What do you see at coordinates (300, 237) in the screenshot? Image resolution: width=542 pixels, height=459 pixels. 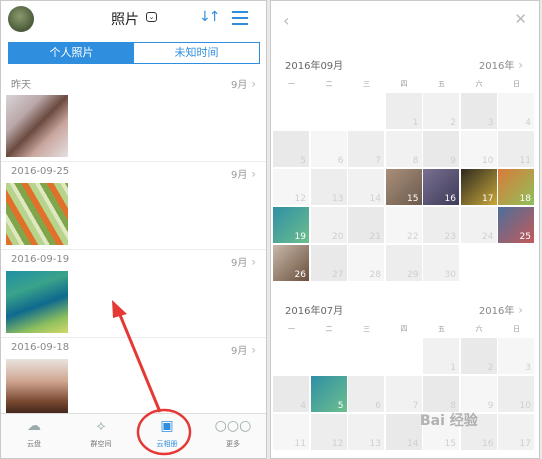 I see `calendar-day-number: 19` at bounding box center [300, 237].